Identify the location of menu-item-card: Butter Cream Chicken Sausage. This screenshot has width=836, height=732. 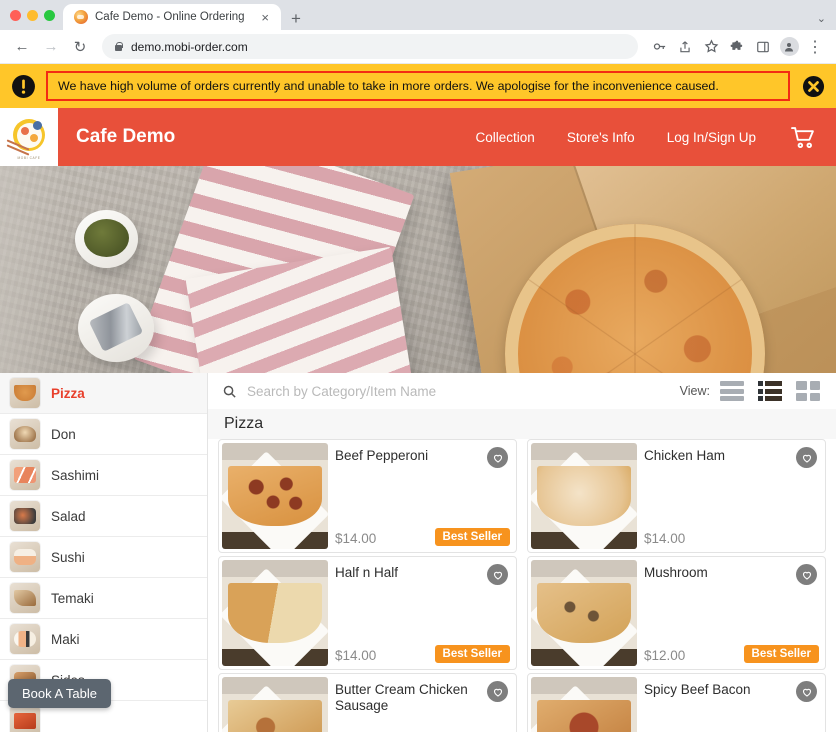
(367, 702).